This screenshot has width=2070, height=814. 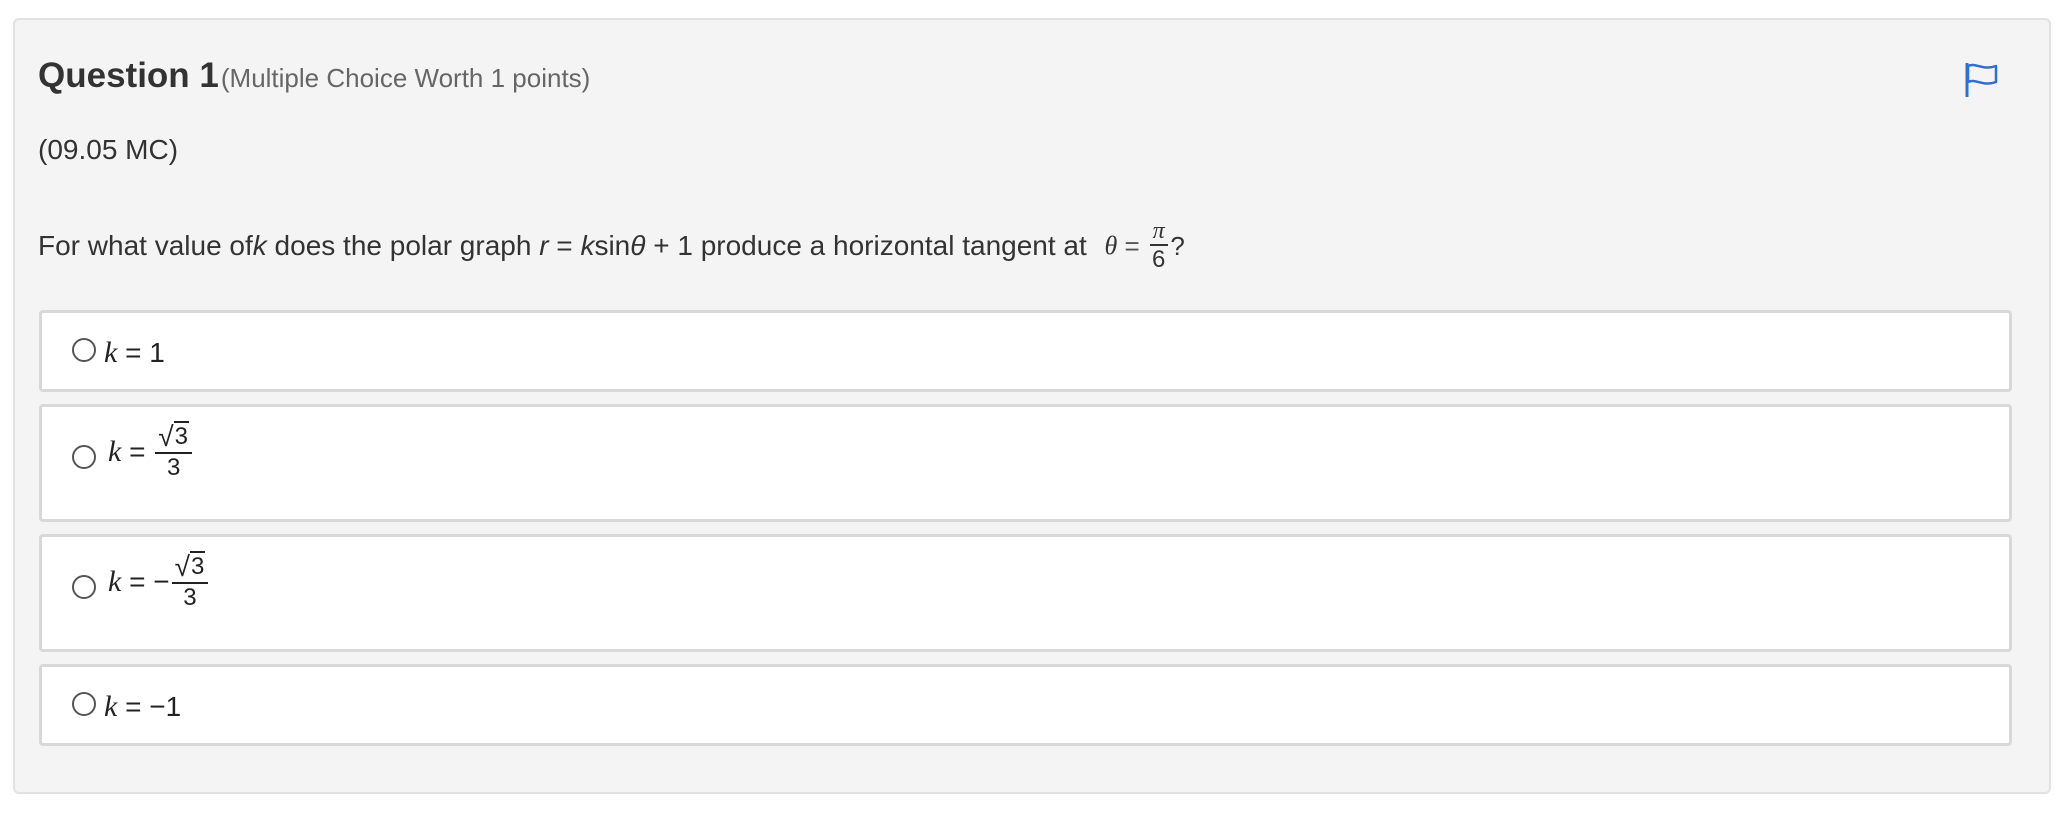 What do you see at coordinates (1025, 705) in the screenshot?
I see `answer-option-4: k = −1` at bounding box center [1025, 705].